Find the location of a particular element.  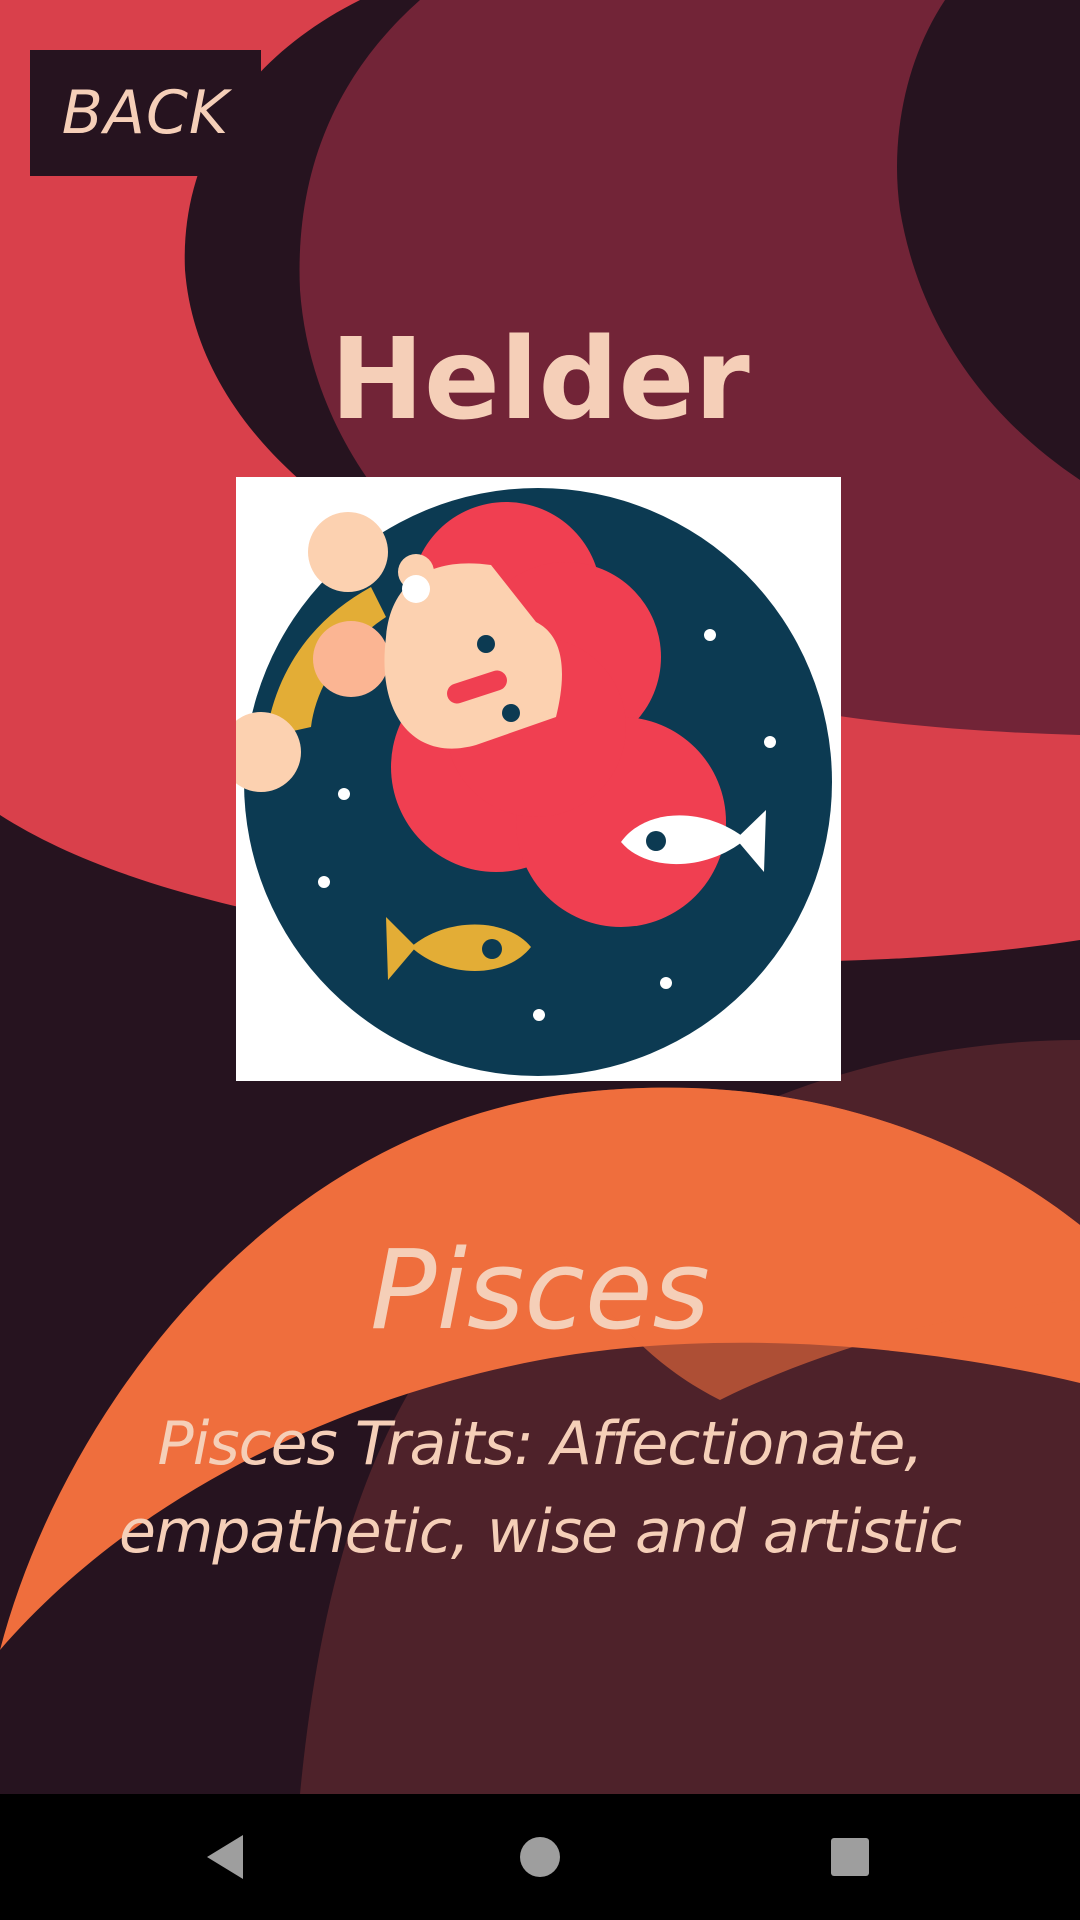

triangle-back-icon is located at coordinates (225, 1857).